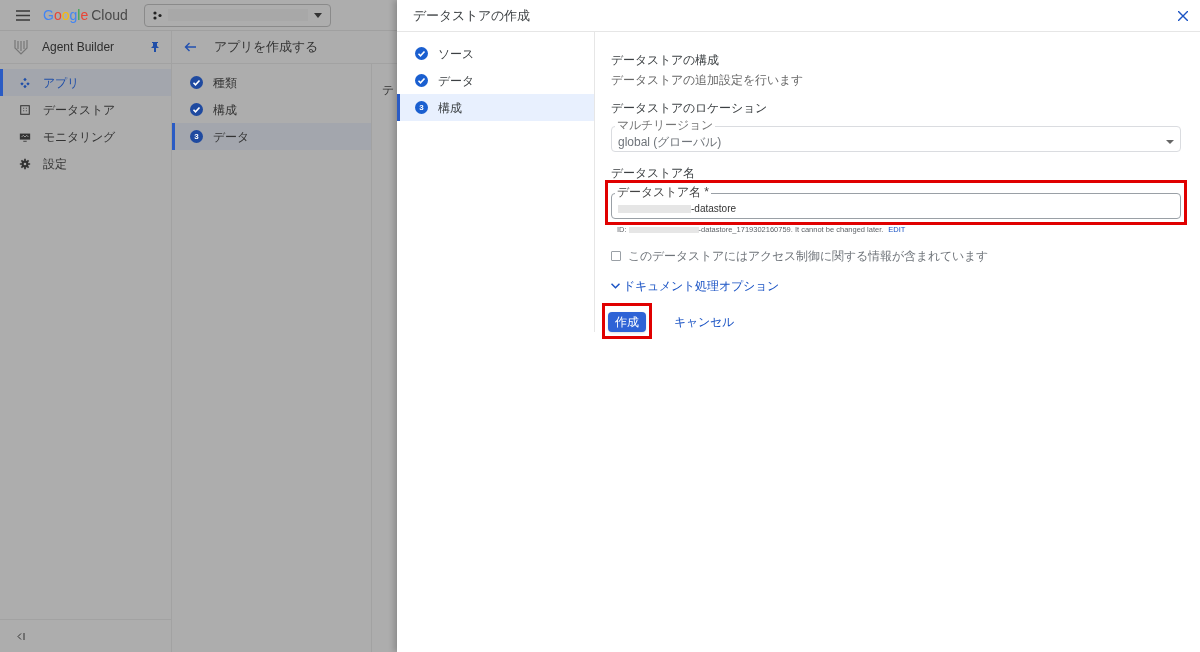 The image size is (1200, 652). I want to click on dropdown-value: global (グローバル), so click(670, 142).